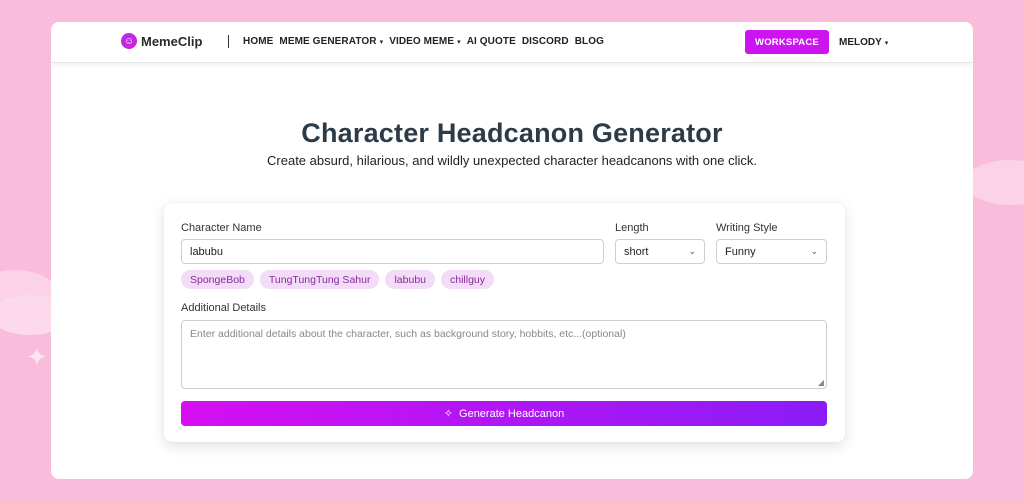 The image size is (1024, 502). What do you see at coordinates (636, 251) in the screenshot?
I see `length-value: short` at bounding box center [636, 251].